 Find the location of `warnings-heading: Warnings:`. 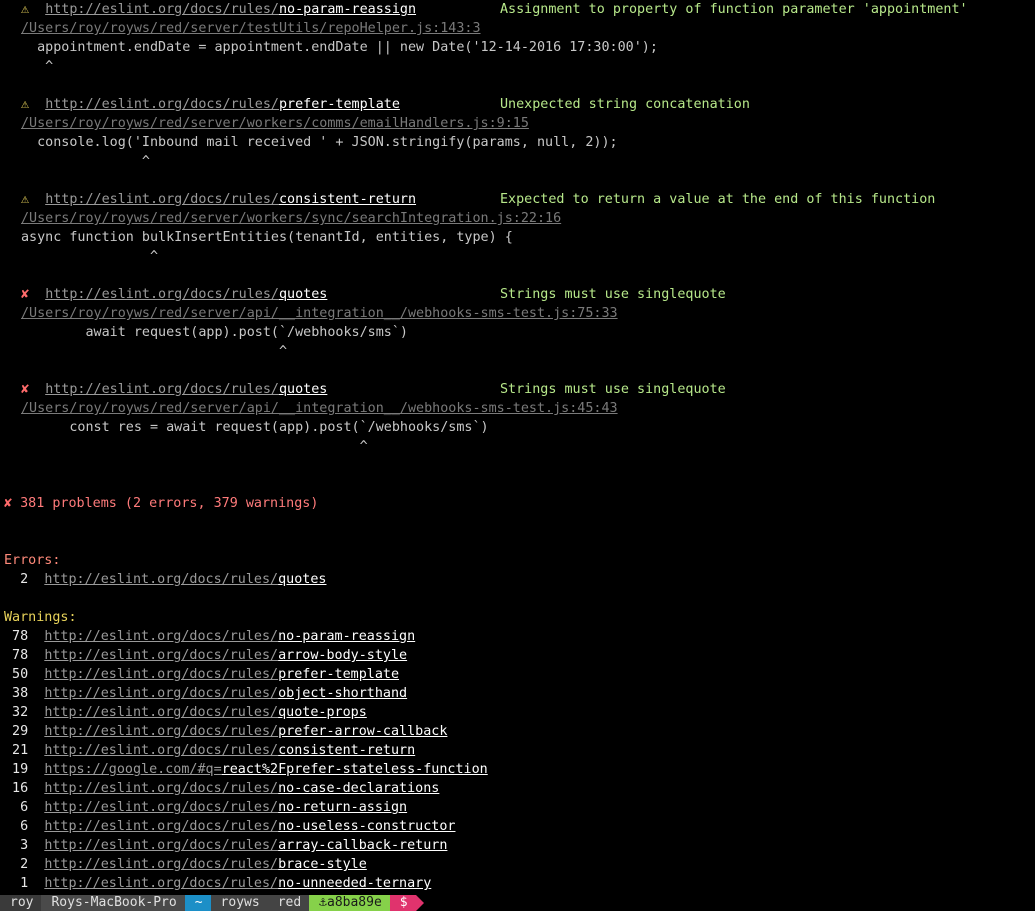

warnings-heading: Warnings: is located at coordinates (40, 617).